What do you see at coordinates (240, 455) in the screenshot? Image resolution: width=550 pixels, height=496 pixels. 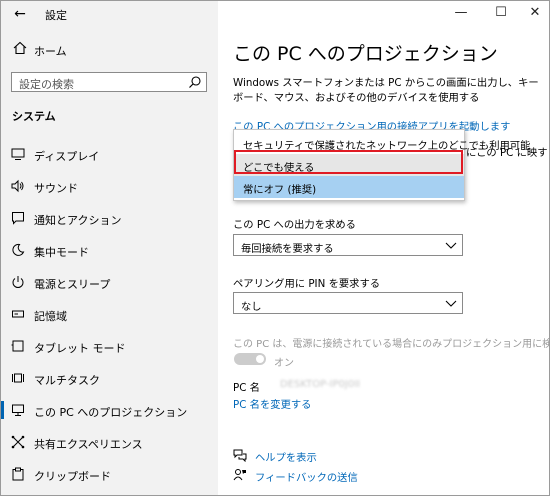 I see `help-icon` at bounding box center [240, 455].